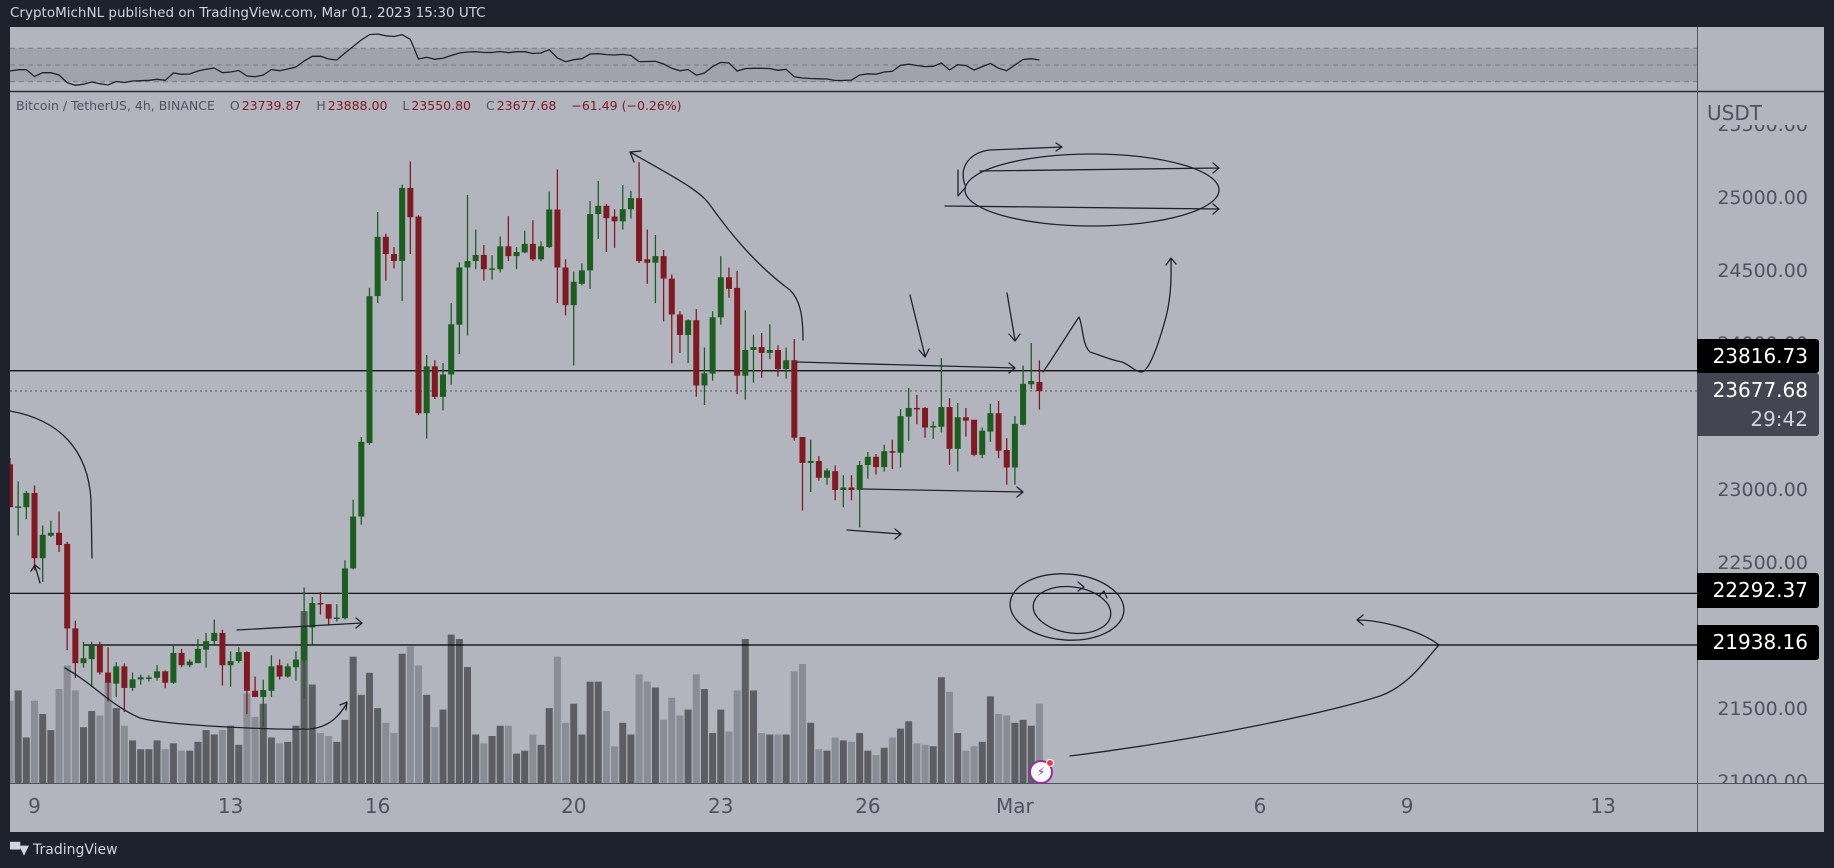 This screenshot has height=868, width=1834. What do you see at coordinates (299, 624) in the screenshot?
I see `drawing-breakout-arrow` at bounding box center [299, 624].